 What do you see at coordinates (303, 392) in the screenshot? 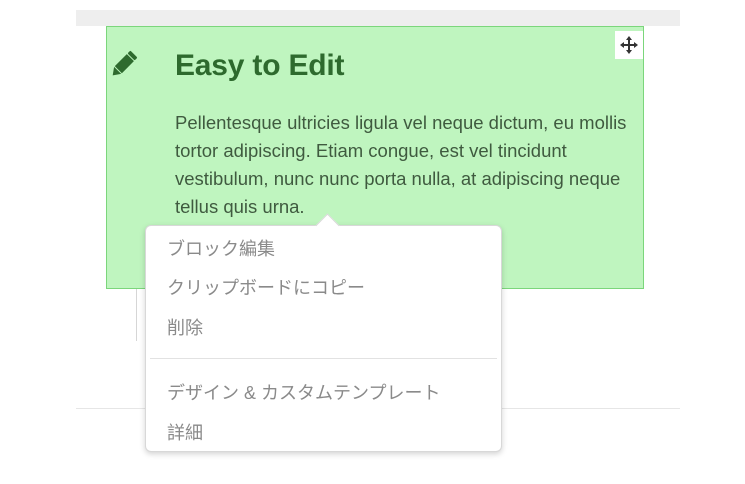
I see `menu-item-design-custom-template: デザイン & カスタムテンプレート` at bounding box center [303, 392].